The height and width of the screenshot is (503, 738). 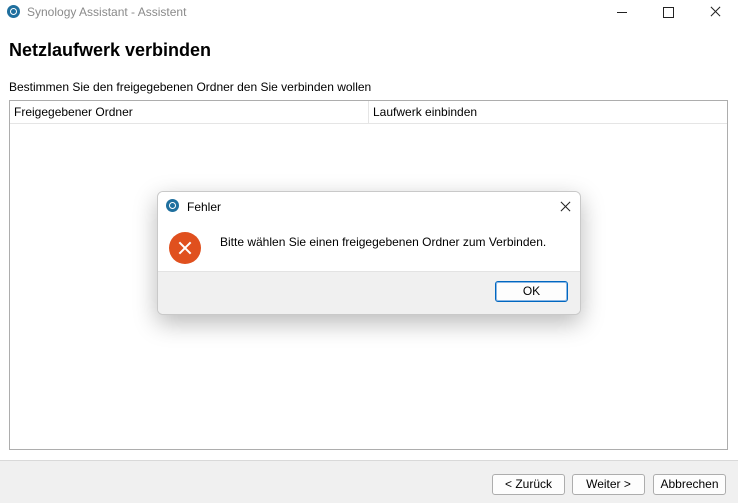 I want to click on cancel-button: Abbrechen, so click(x=689, y=484).